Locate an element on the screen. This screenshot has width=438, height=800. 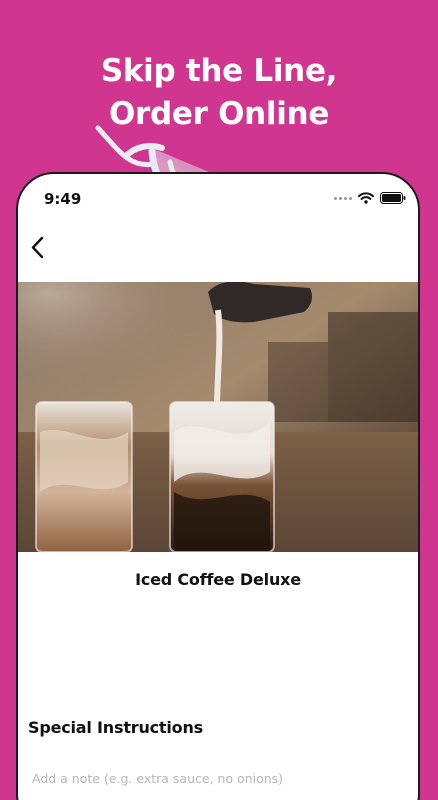
special-instructions-title: Special Instructions is located at coordinates (115, 727).